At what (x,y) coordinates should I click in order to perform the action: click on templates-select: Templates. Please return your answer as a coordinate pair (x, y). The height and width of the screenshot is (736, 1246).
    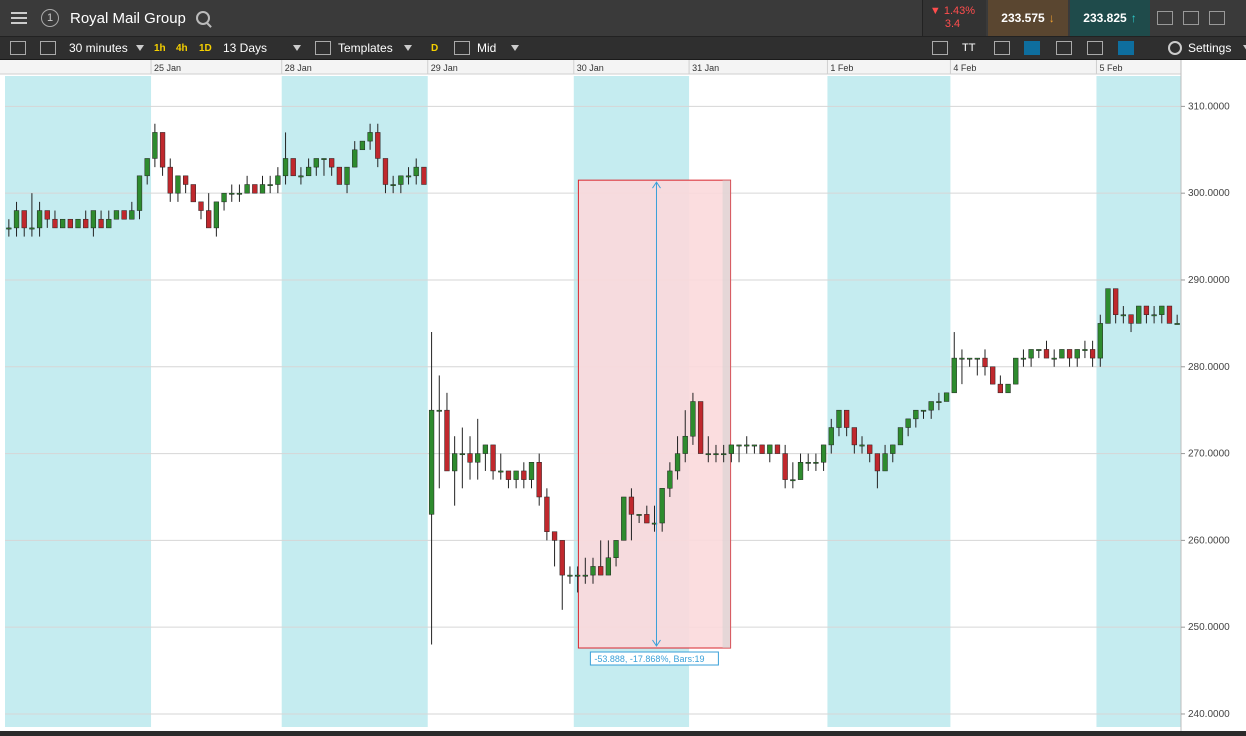
    Looking at the image, I should click on (375, 48).